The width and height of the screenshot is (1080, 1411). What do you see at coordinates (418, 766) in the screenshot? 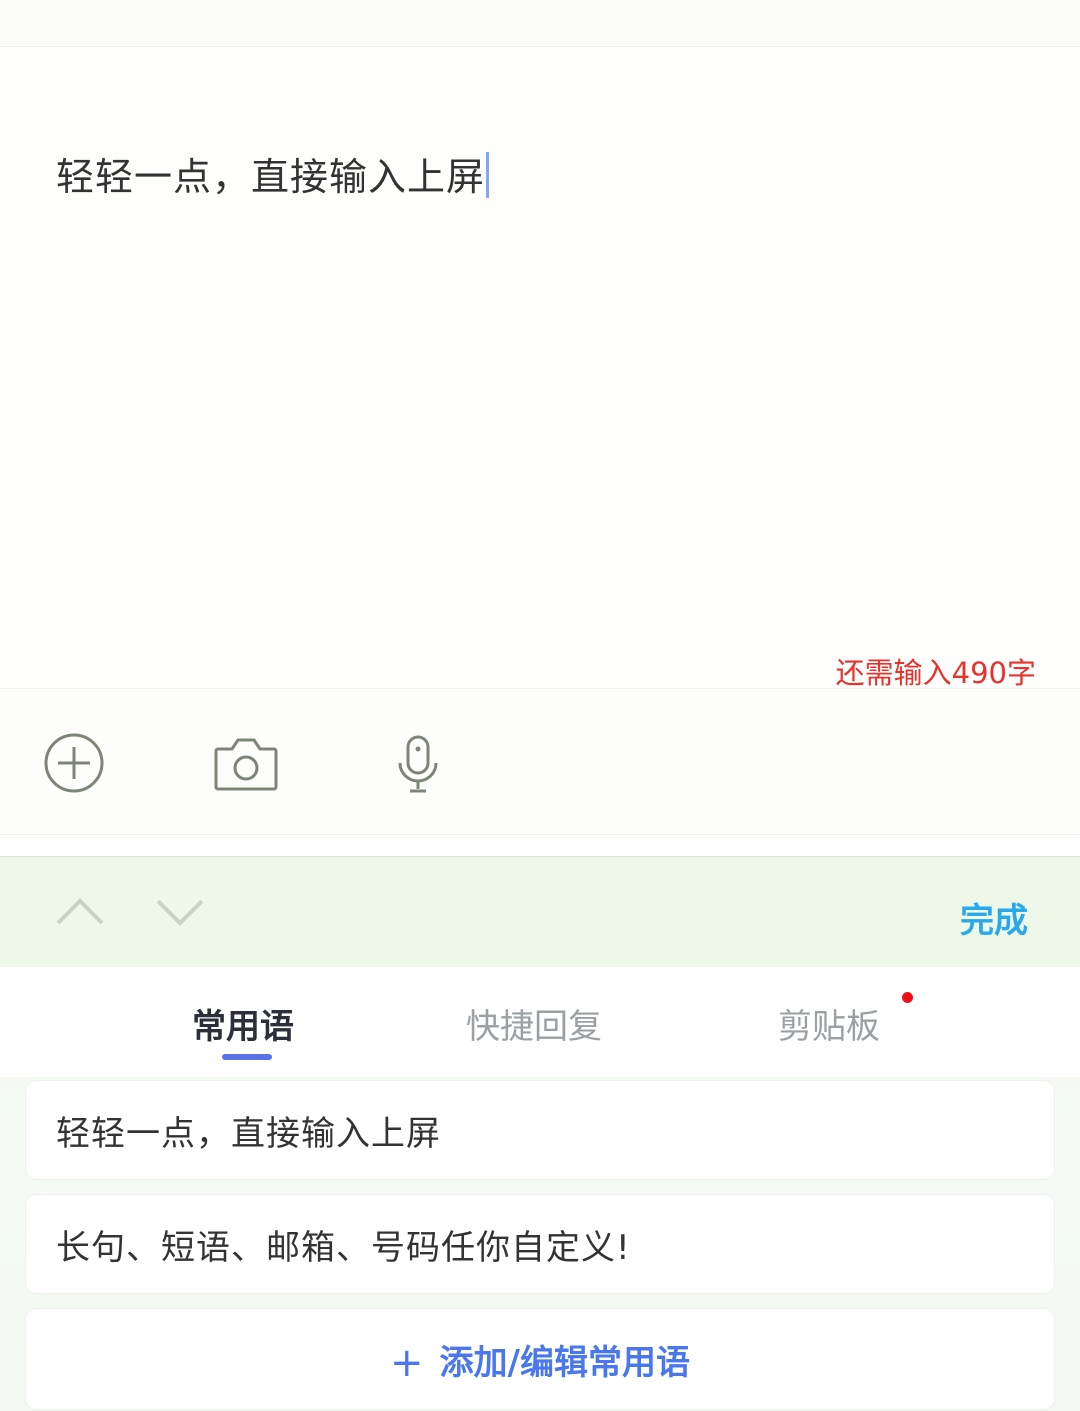
I see `microphone-icon` at bounding box center [418, 766].